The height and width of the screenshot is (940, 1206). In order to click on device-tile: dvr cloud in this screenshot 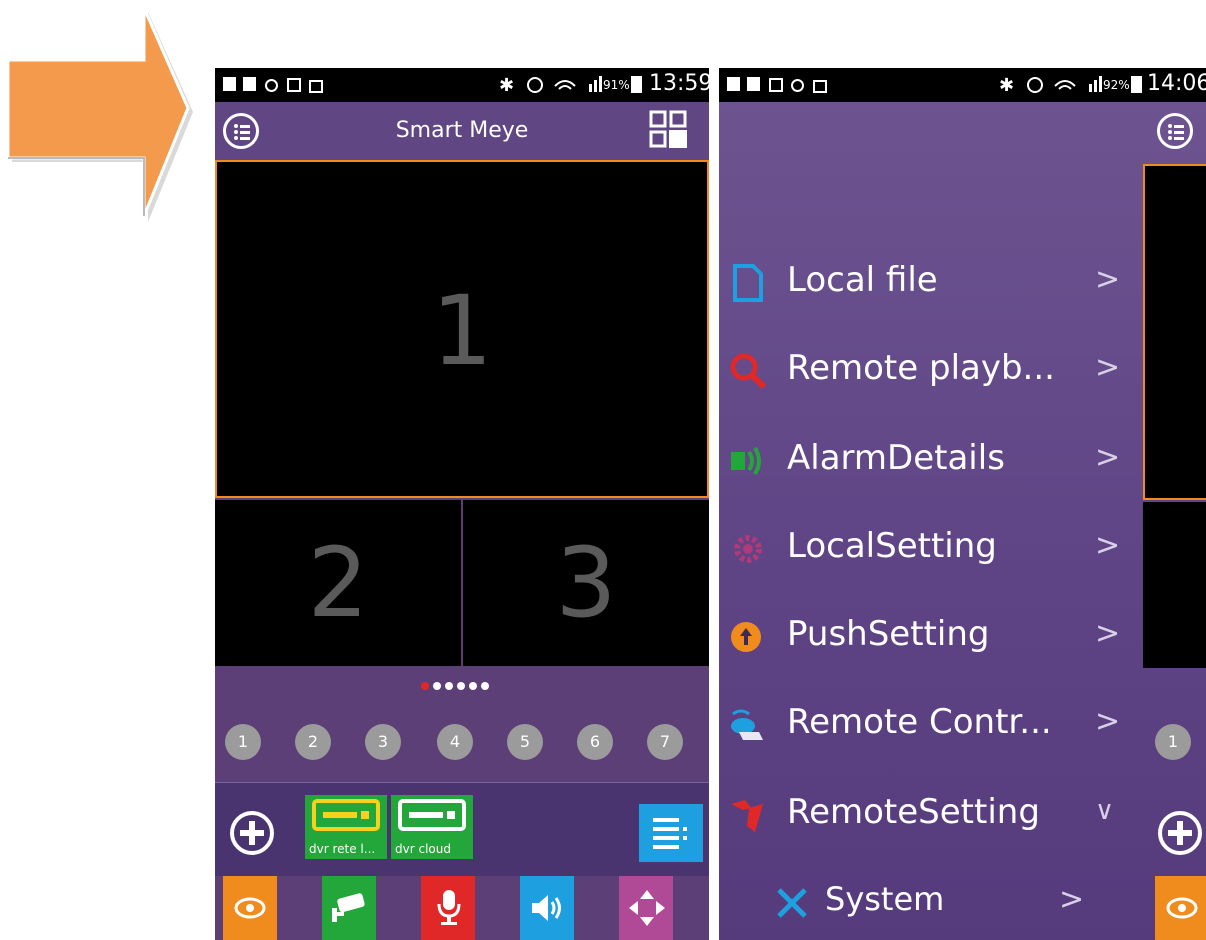, I will do `click(432, 827)`.